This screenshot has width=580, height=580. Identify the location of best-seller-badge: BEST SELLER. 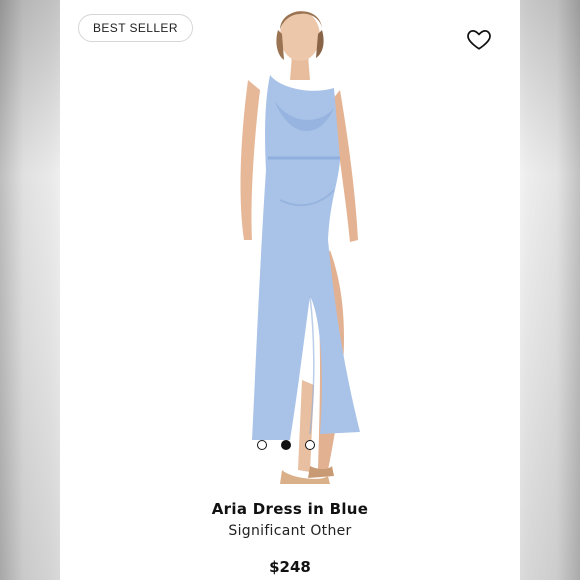
(135, 28).